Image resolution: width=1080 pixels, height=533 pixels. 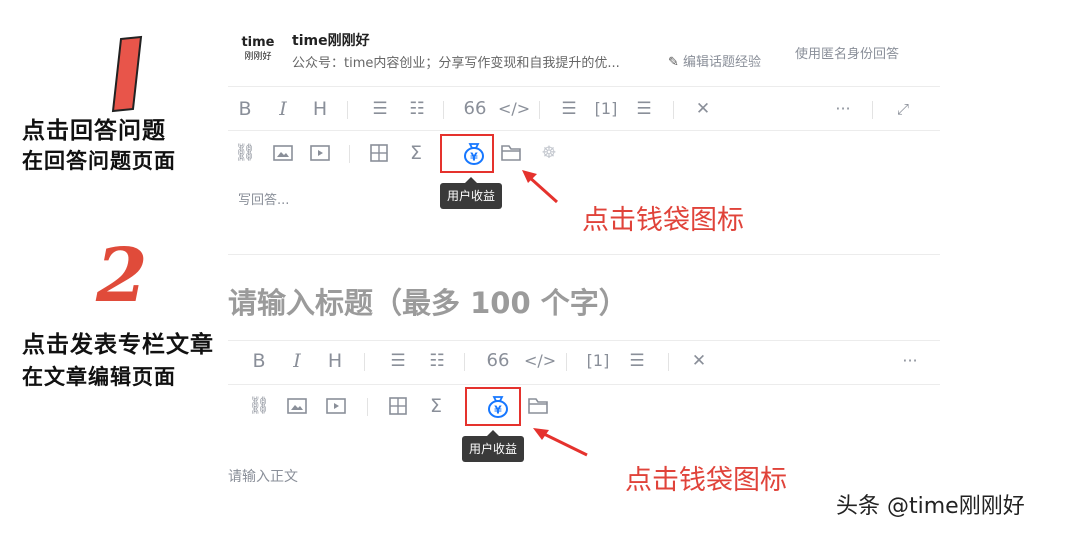 I want to click on indent-icon: ☰, so click(x=569, y=109).